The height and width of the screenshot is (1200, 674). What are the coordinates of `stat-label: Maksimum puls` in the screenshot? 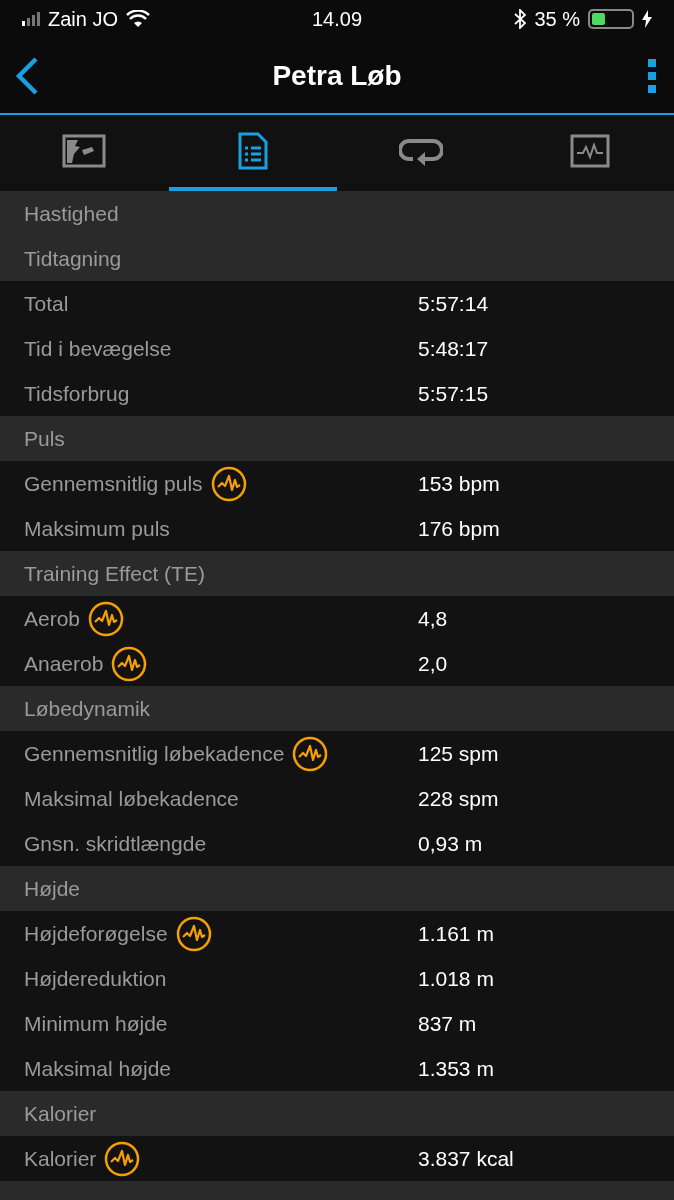 It's located at (97, 528).